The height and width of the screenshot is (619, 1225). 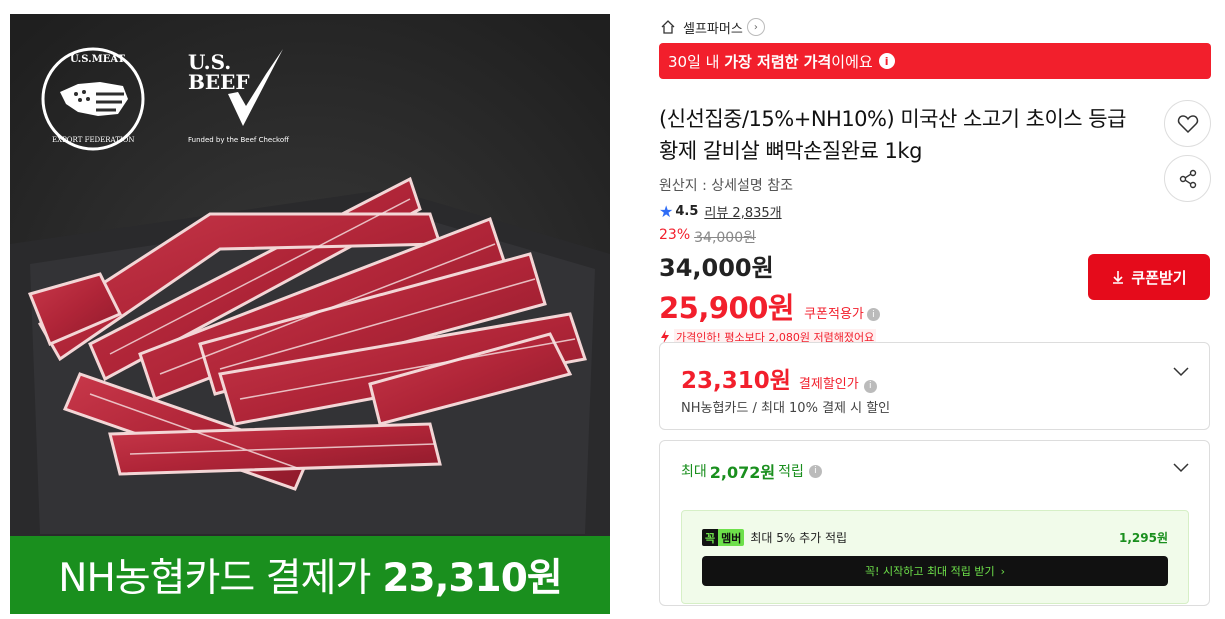 What do you see at coordinates (93, 140) in the screenshot?
I see `usmef-bottom-text: EXPORT FEDERATION` at bounding box center [93, 140].